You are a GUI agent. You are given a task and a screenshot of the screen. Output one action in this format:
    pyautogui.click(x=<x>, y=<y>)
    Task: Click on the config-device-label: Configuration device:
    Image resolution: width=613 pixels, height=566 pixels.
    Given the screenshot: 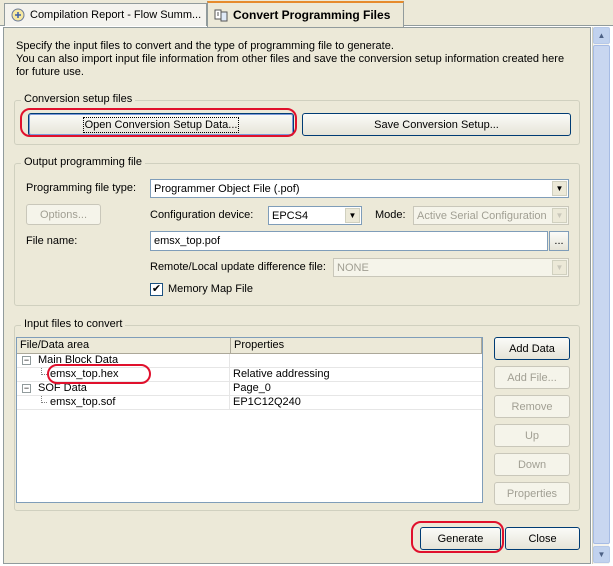 What is the action you would take?
    pyautogui.click(x=202, y=215)
    